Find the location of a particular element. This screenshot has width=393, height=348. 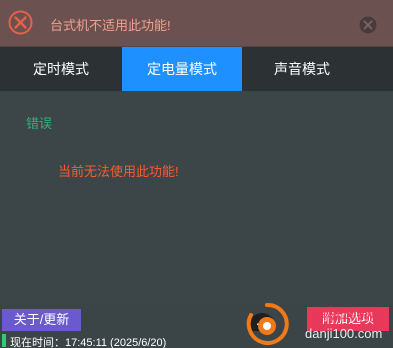

status-accent-bar is located at coordinates (4, 340).